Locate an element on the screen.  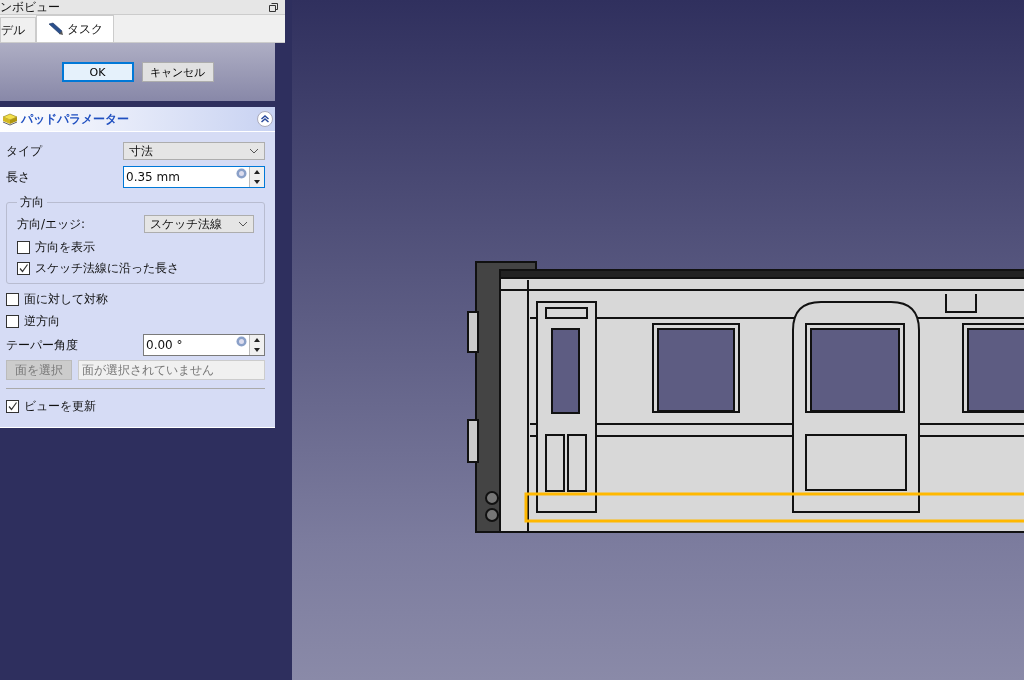
field-label: テーパー角度 is located at coordinates (42, 345).